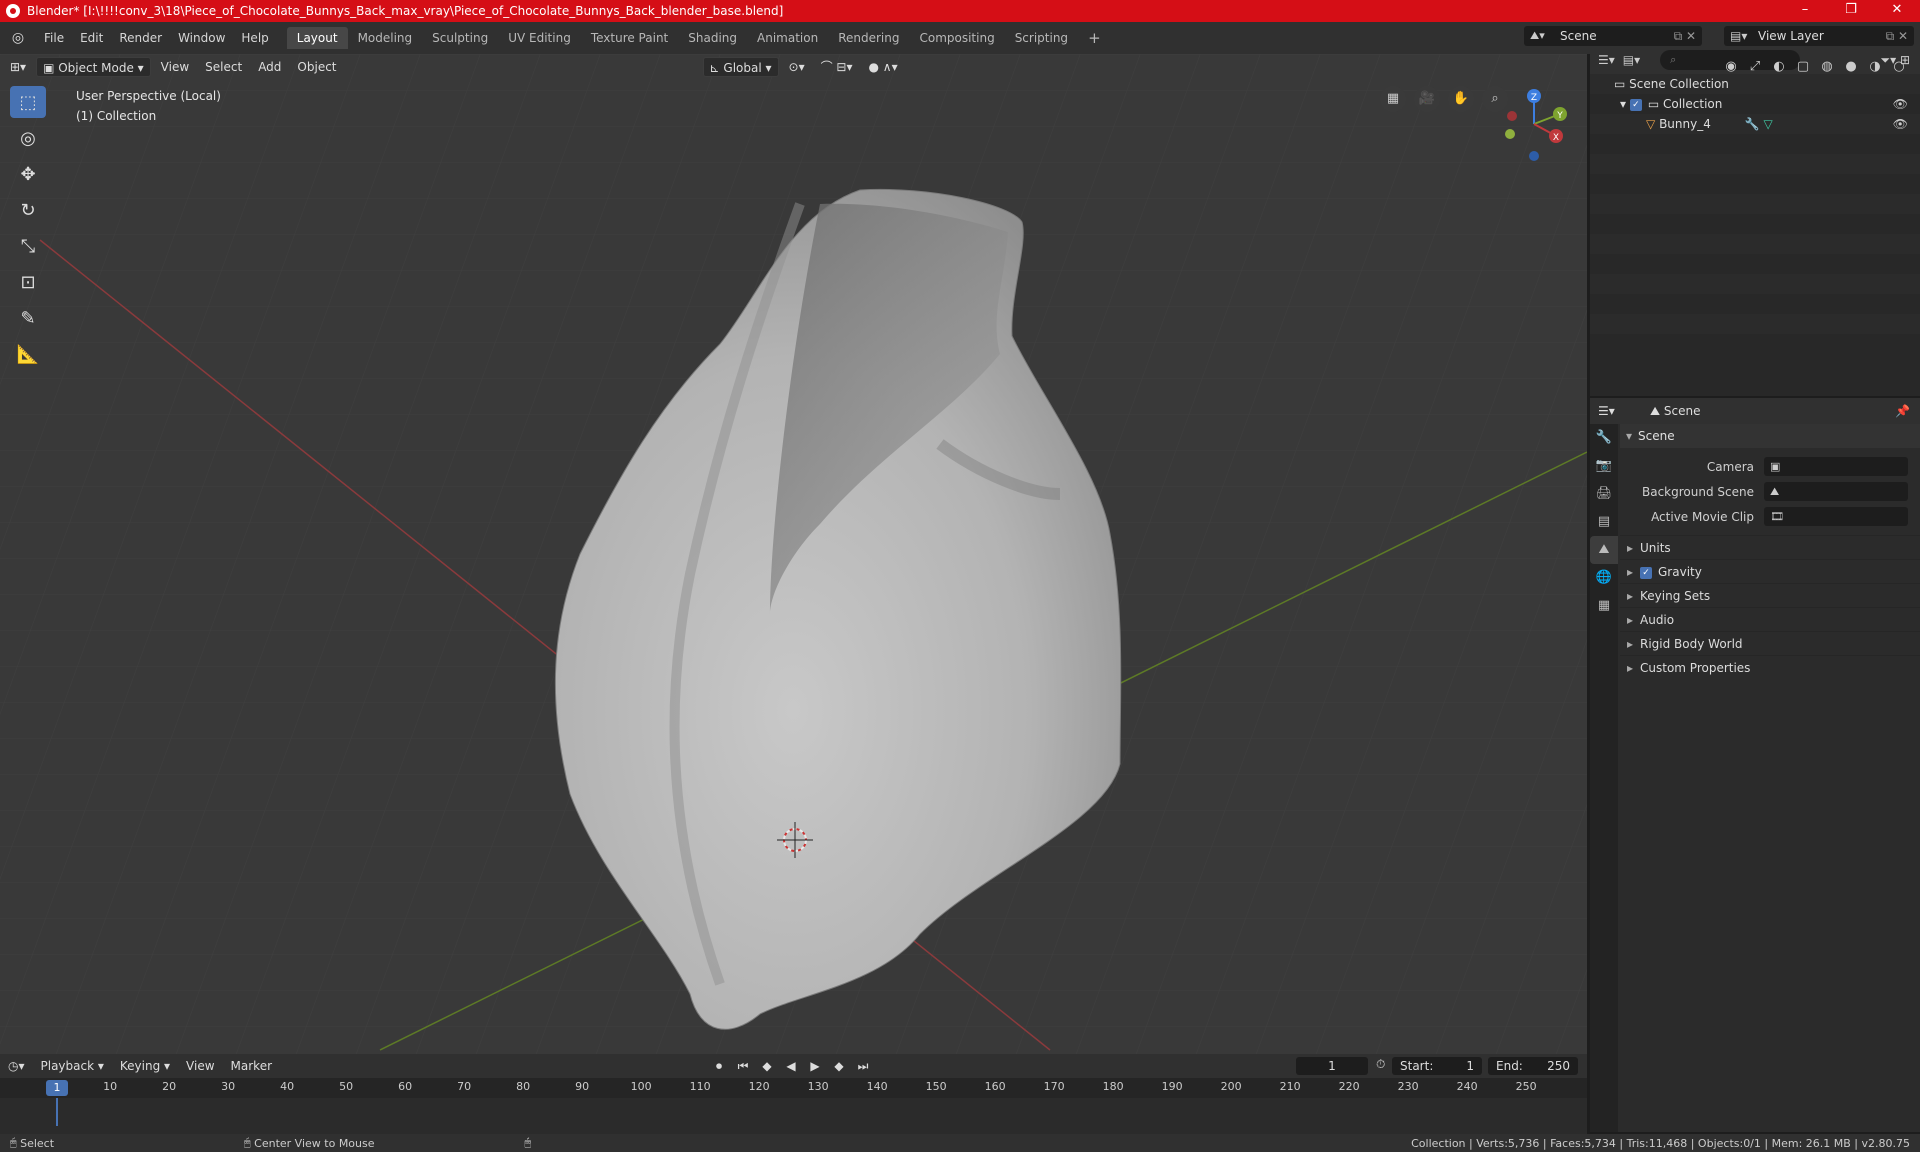  I want to click on perspective-toggle-icon: ▦, so click(1393, 99).